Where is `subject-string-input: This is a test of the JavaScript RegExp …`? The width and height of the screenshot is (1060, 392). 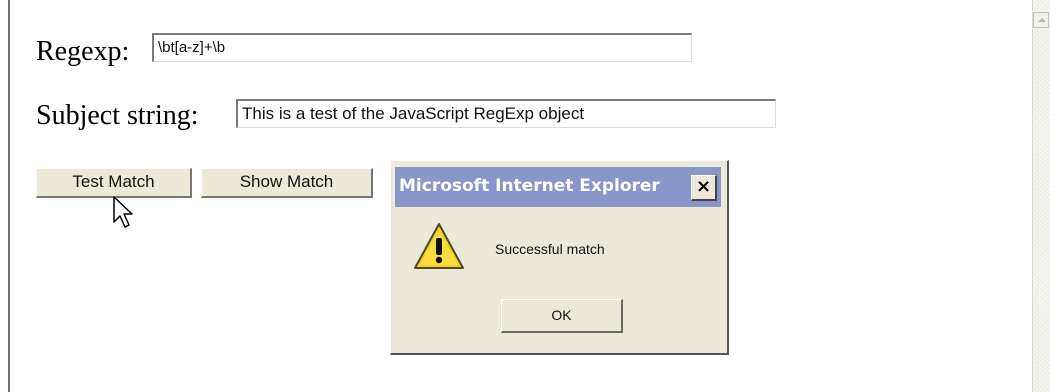 subject-string-input: This is a test of the JavaScript RegExp … is located at coordinates (506, 113).